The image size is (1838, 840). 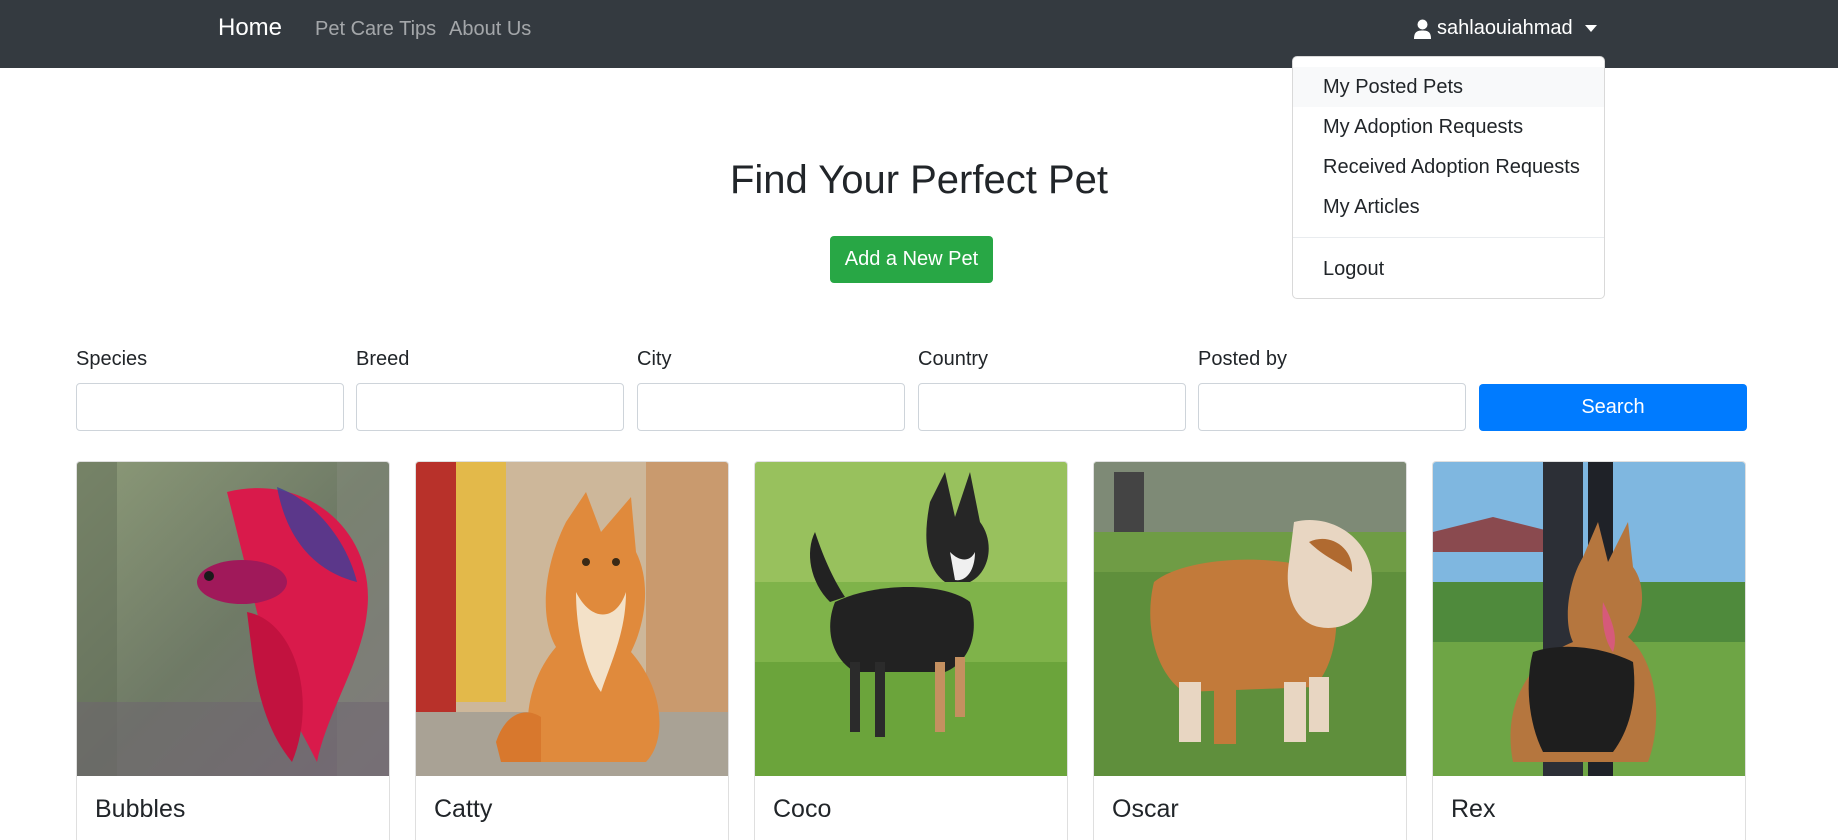 I want to click on pet-card-coco: Coco, so click(x=911, y=650).